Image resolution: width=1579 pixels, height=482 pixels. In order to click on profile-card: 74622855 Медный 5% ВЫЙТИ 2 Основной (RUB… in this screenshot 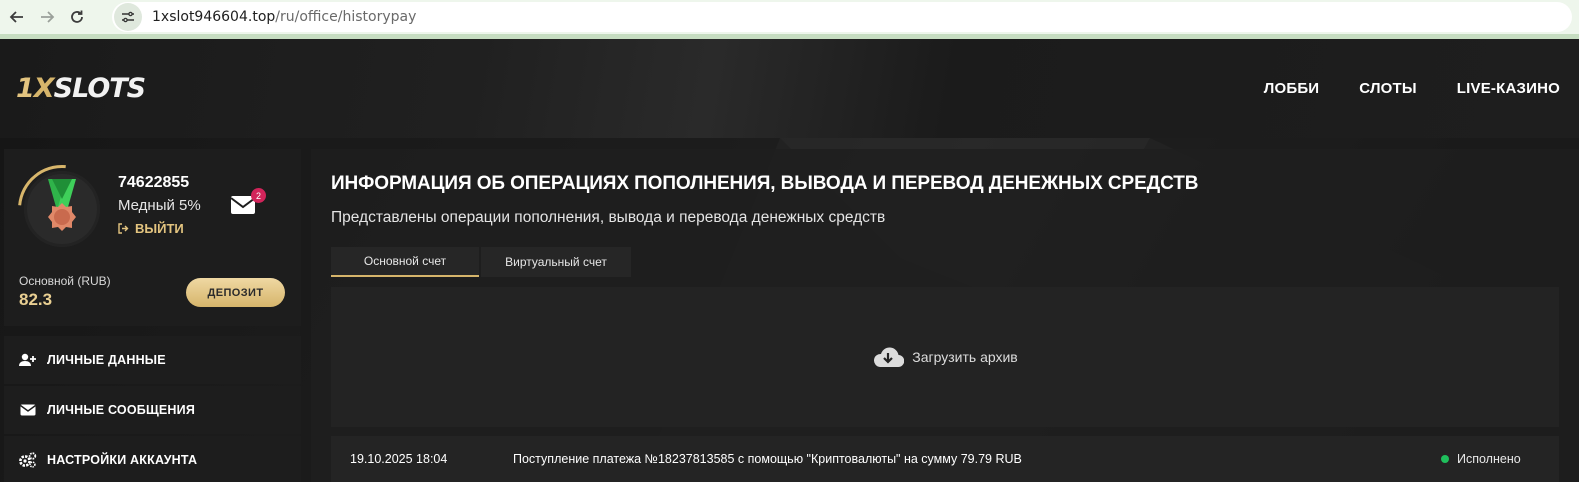, I will do `click(150, 236)`.